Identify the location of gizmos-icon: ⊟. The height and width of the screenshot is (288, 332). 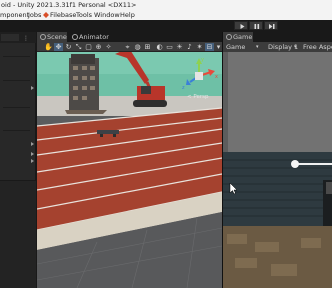
(209, 47).